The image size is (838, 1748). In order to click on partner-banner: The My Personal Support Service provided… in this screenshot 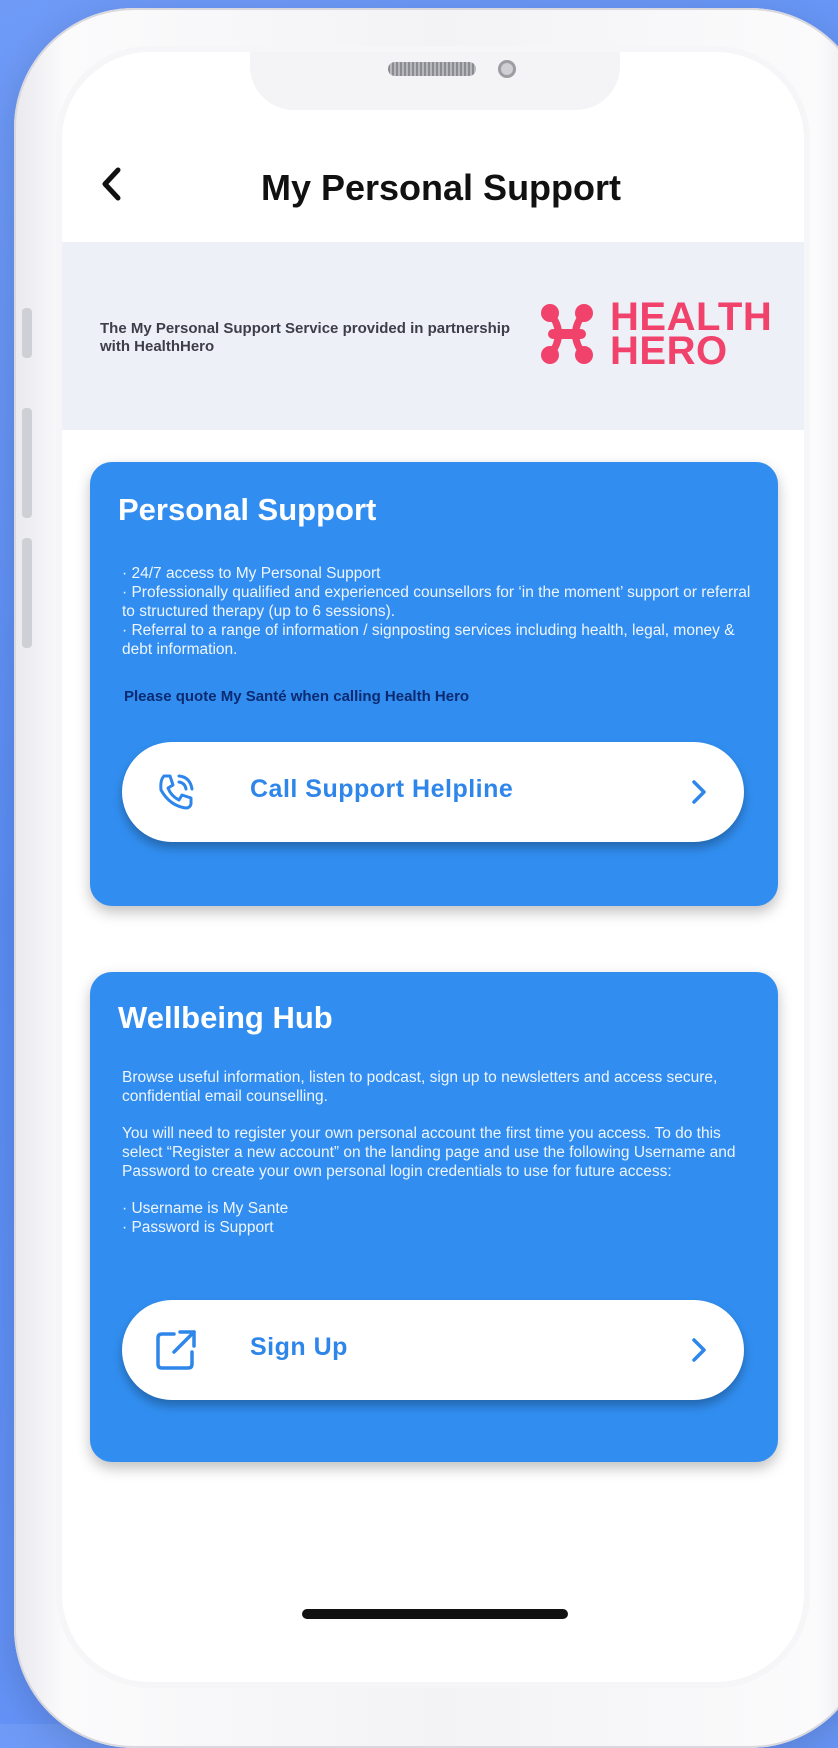, I will do `click(433, 336)`.